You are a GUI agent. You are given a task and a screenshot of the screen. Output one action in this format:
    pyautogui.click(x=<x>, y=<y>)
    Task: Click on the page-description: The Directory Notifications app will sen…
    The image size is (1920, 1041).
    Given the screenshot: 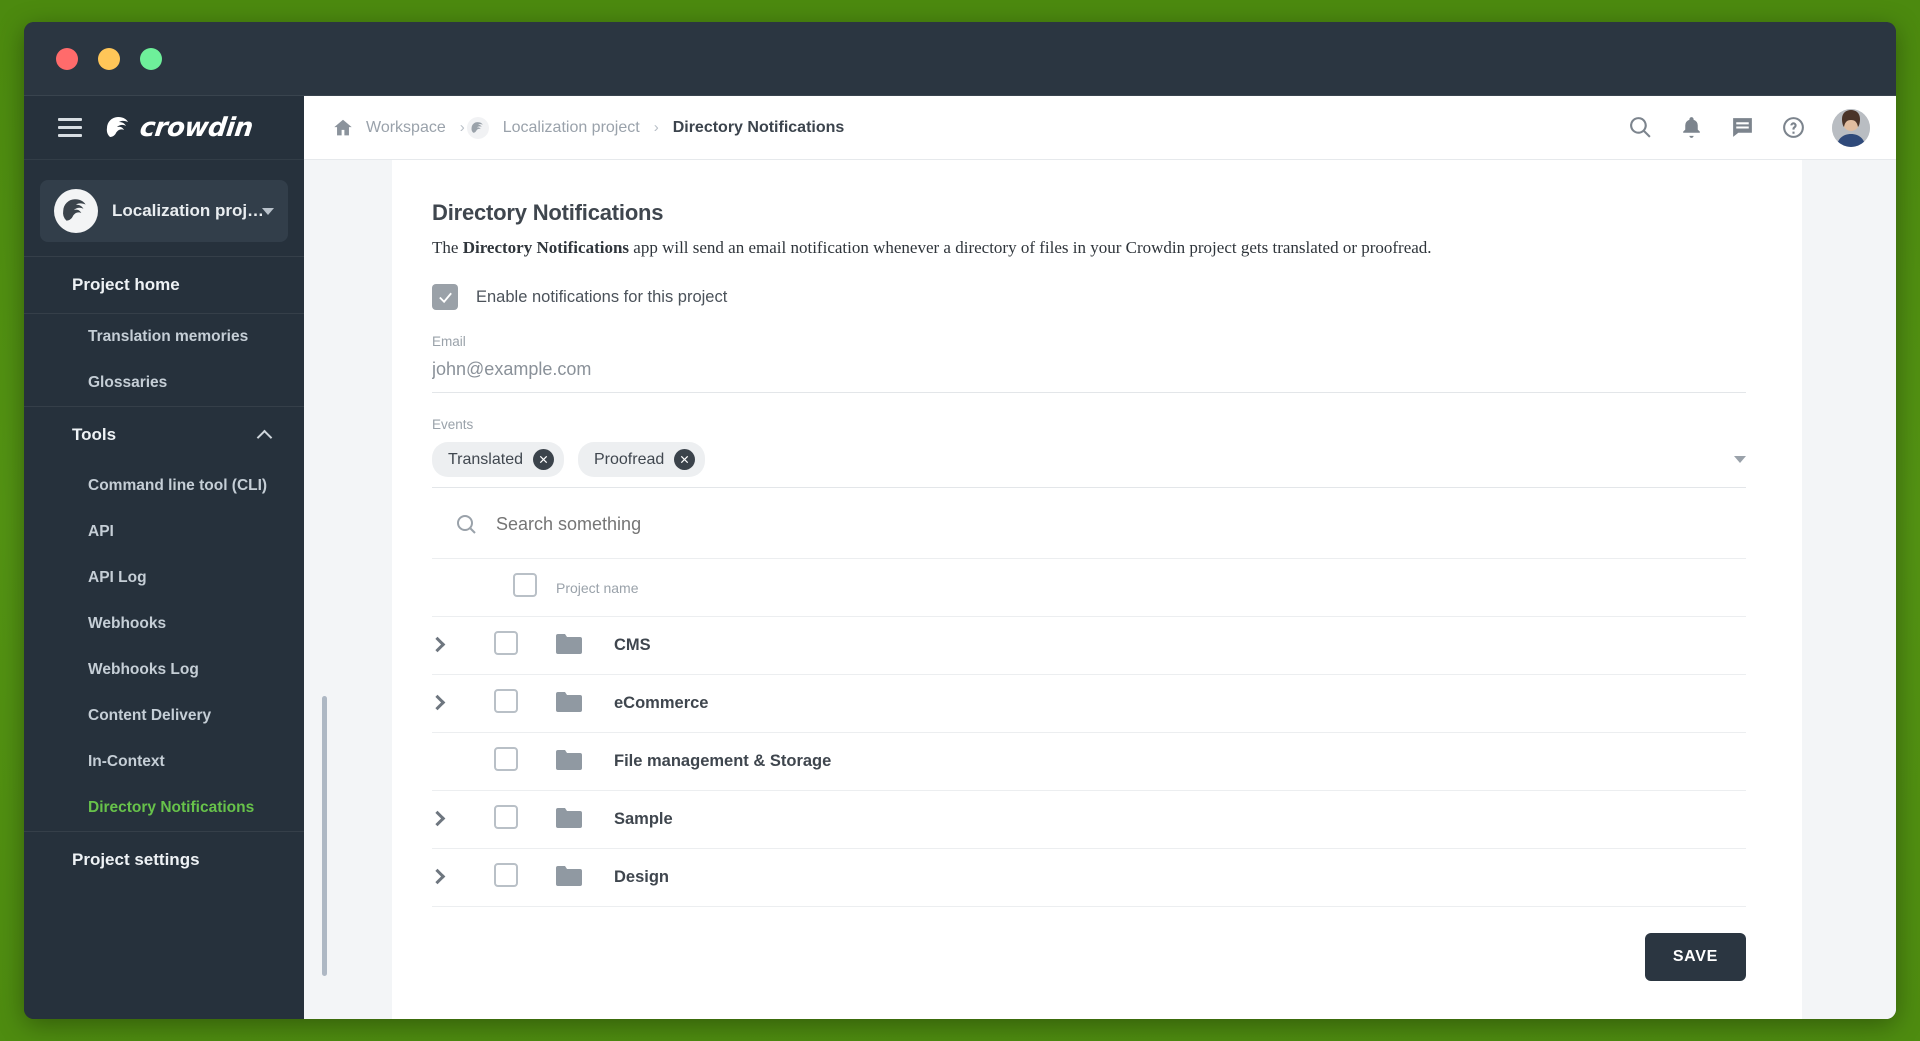 What is the action you would take?
    pyautogui.click(x=1089, y=248)
    